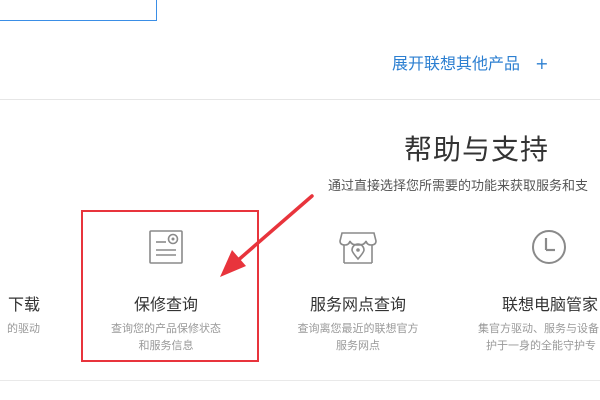  Describe the element at coordinates (267, 235) in the screenshot. I see `annotation-arrow-icon` at that location.